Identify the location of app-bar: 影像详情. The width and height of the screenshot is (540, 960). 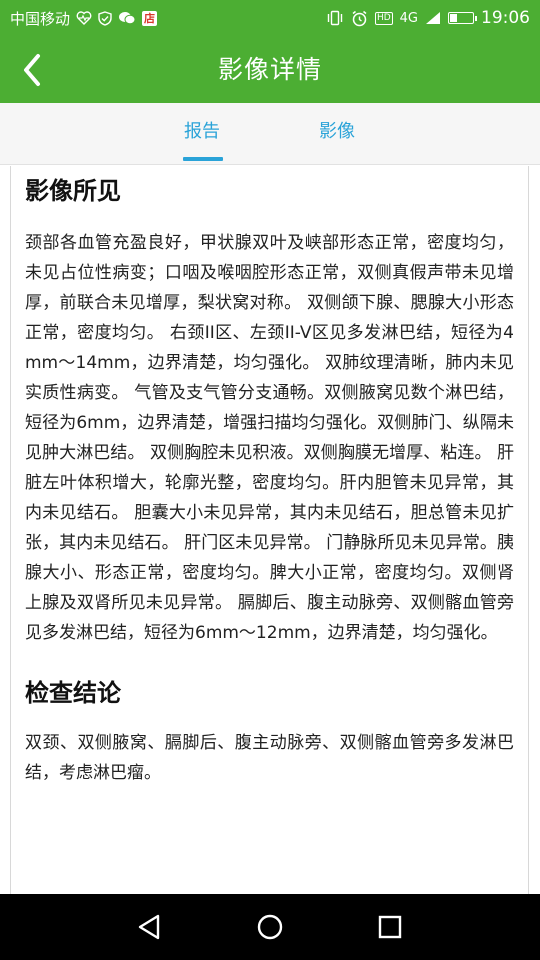
(270, 69).